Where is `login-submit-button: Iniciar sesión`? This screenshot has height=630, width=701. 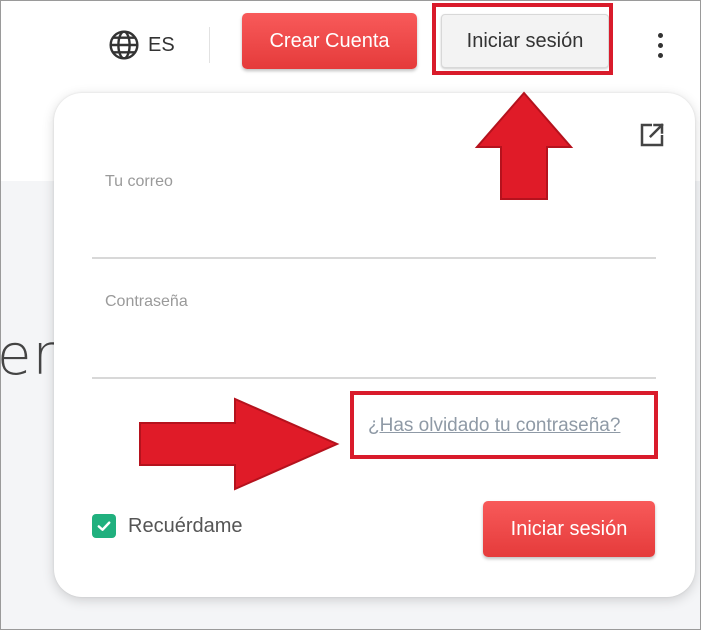
login-submit-button: Iniciar sesión is located at coordinates (569, 529).